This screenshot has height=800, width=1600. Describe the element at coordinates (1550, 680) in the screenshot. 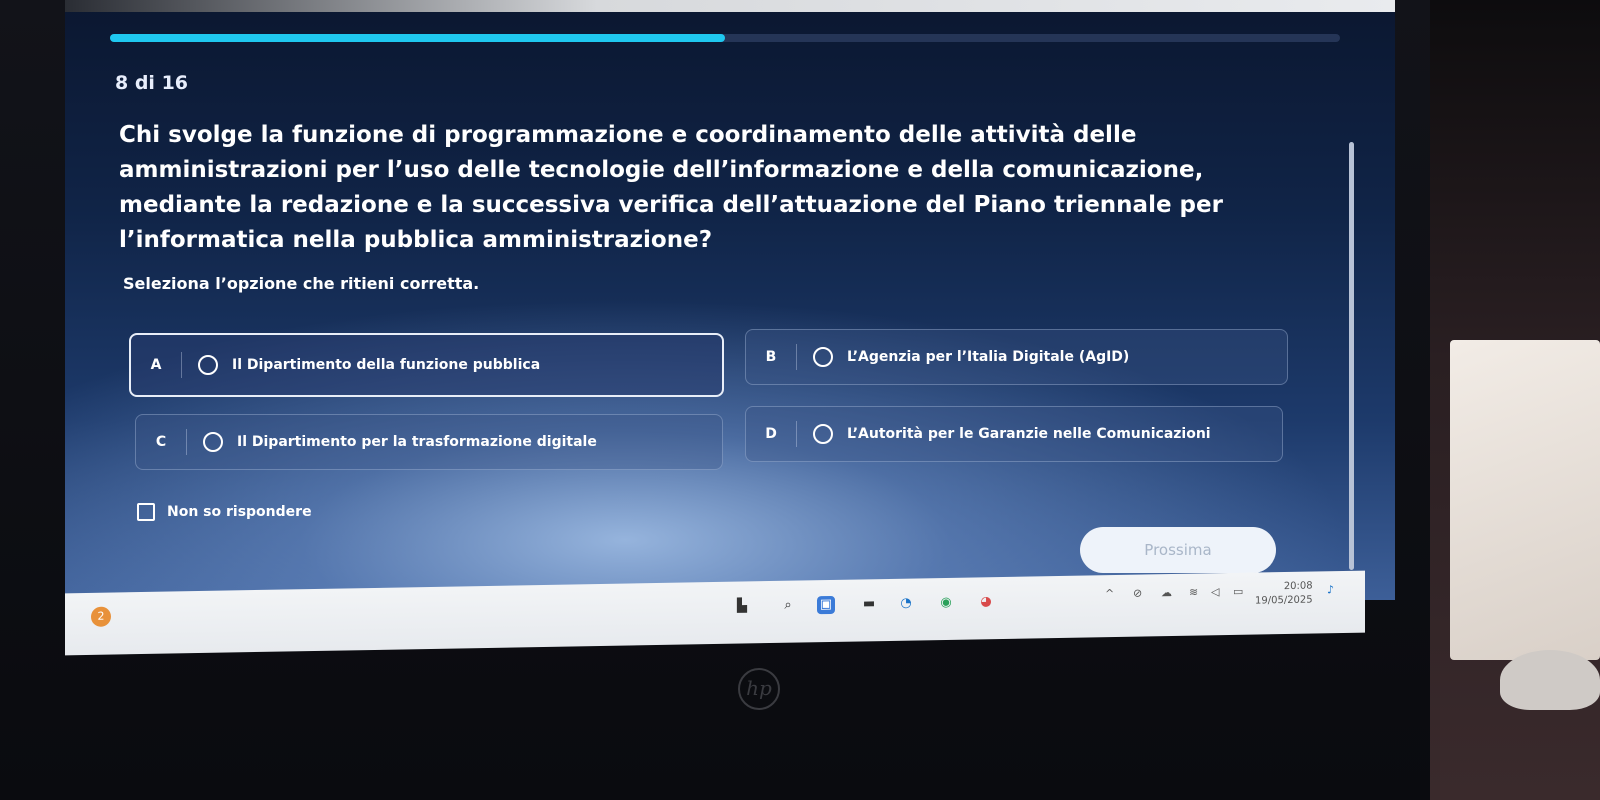

I see `background-mouse` at that location.